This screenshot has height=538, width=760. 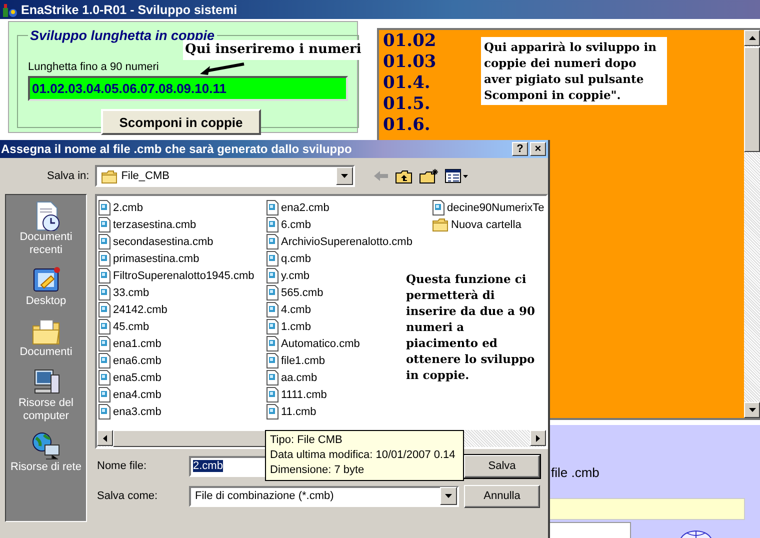 I want to click on tooltip-text: Tipo: File CMB, so click(x=306, y=440).